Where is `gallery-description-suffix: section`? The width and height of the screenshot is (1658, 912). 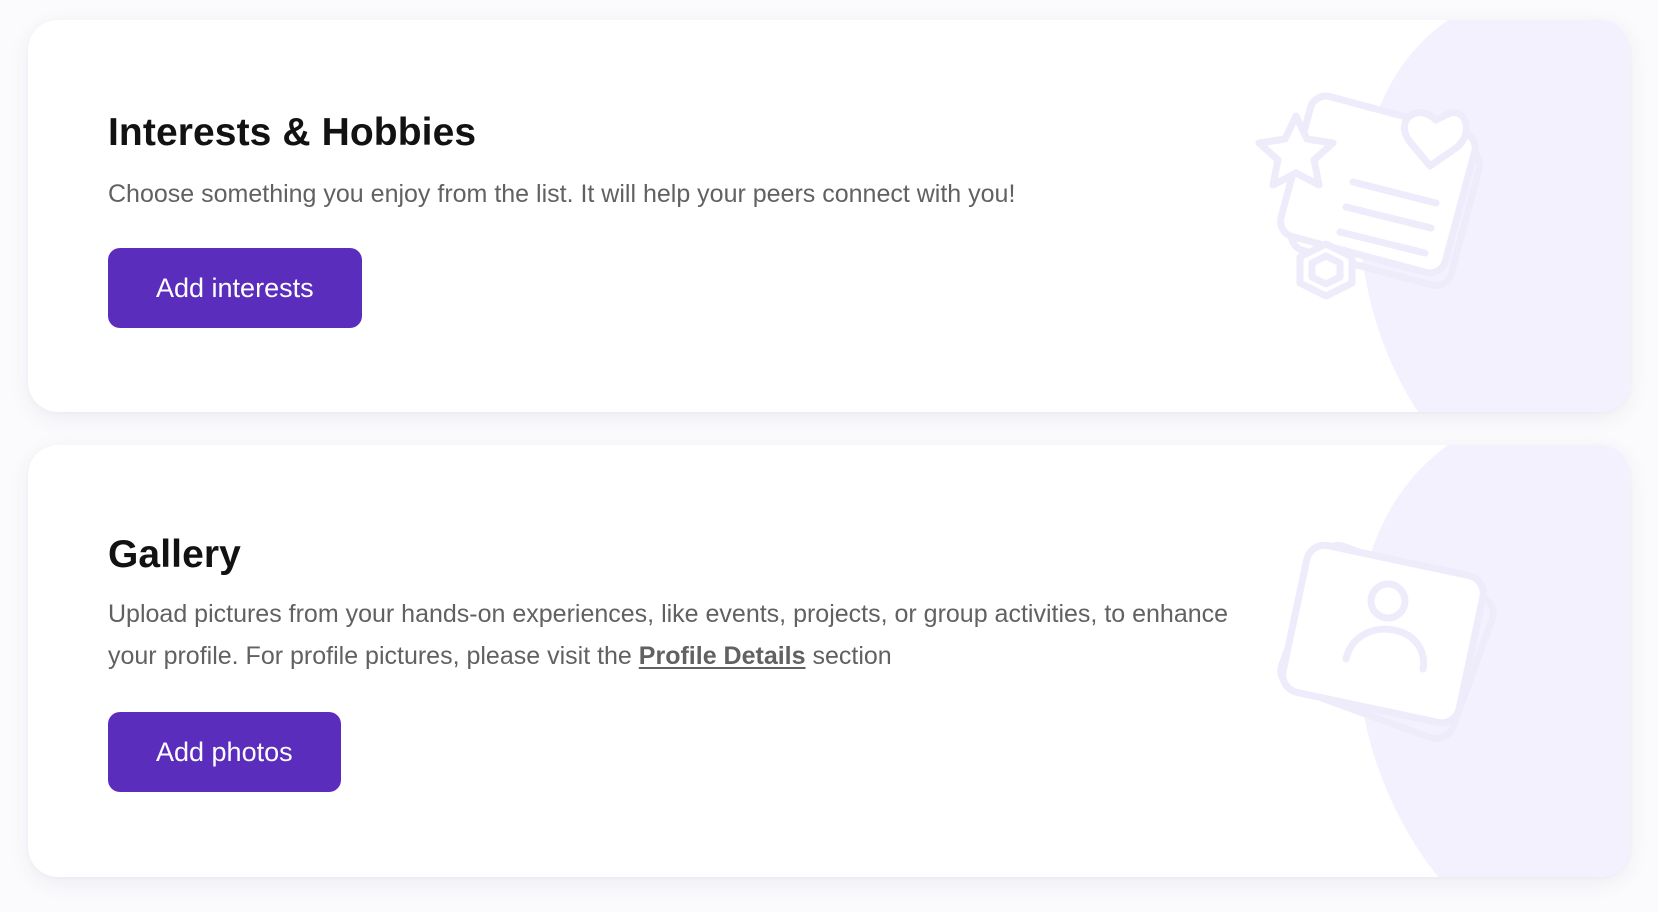
gallery-description-suffix: section is located at coordinates (848, 656).